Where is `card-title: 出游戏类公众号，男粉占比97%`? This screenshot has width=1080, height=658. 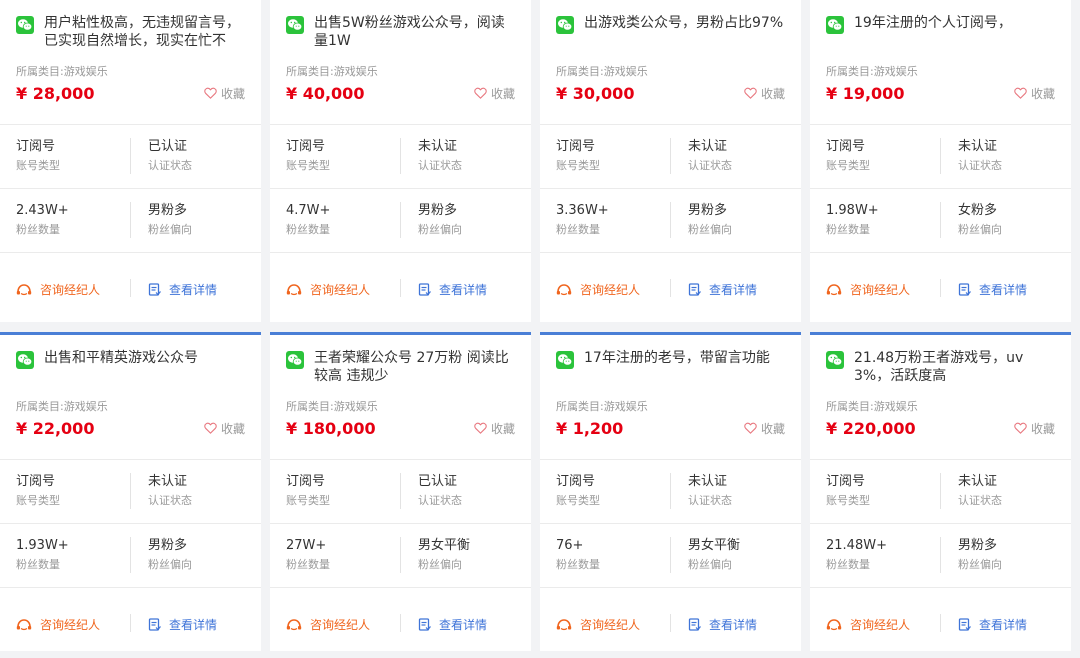 card-title: 出游戏类公众号，男粉占比97% is located at coordinates (683, 23).